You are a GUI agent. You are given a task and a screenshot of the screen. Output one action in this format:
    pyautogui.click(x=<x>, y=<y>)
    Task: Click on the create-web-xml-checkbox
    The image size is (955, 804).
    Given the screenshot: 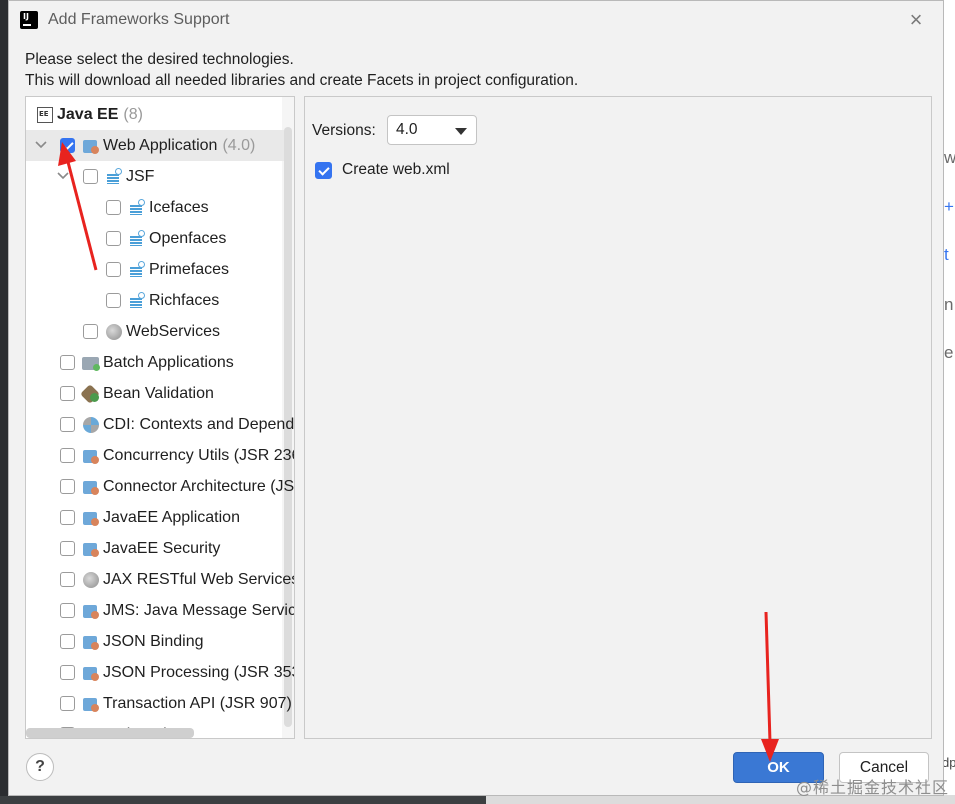 What is the action you would take?
    pyautogui.click(x=323, y=170)
    